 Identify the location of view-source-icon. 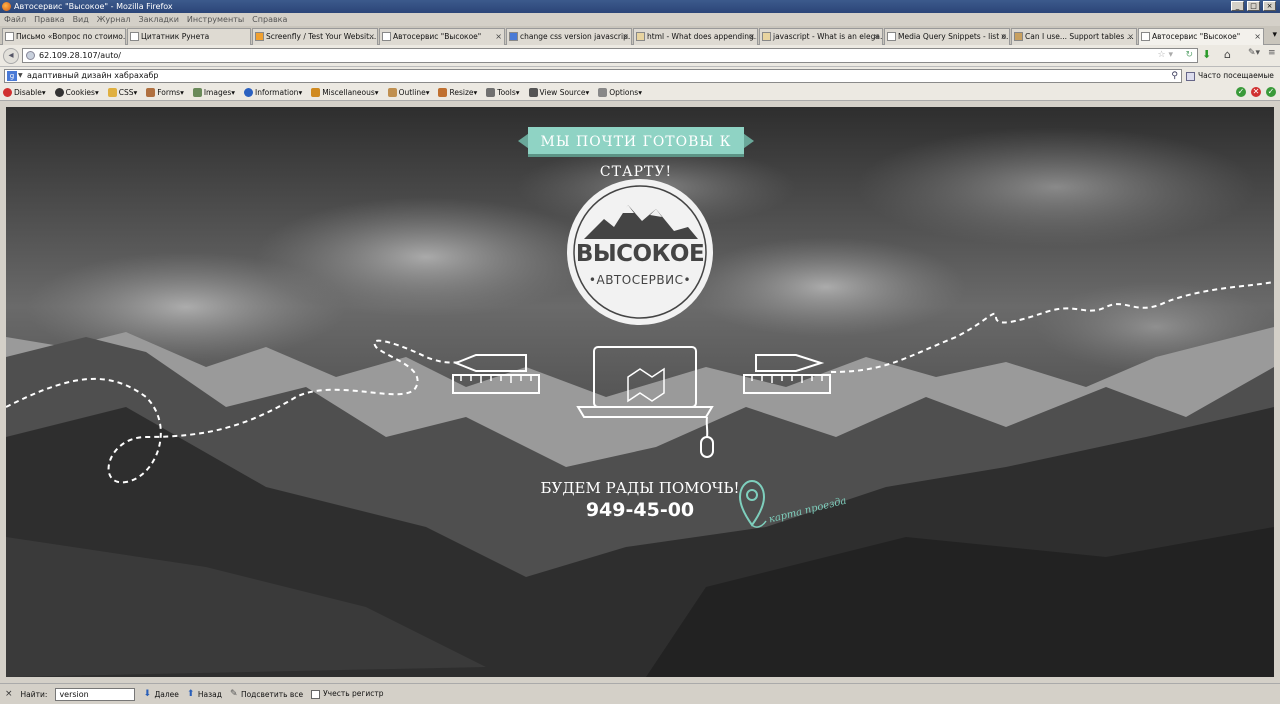
(533, 92).